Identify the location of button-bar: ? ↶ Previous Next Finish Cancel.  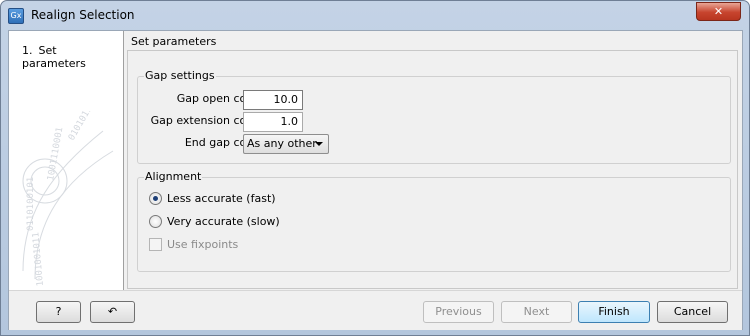
(375, 310).